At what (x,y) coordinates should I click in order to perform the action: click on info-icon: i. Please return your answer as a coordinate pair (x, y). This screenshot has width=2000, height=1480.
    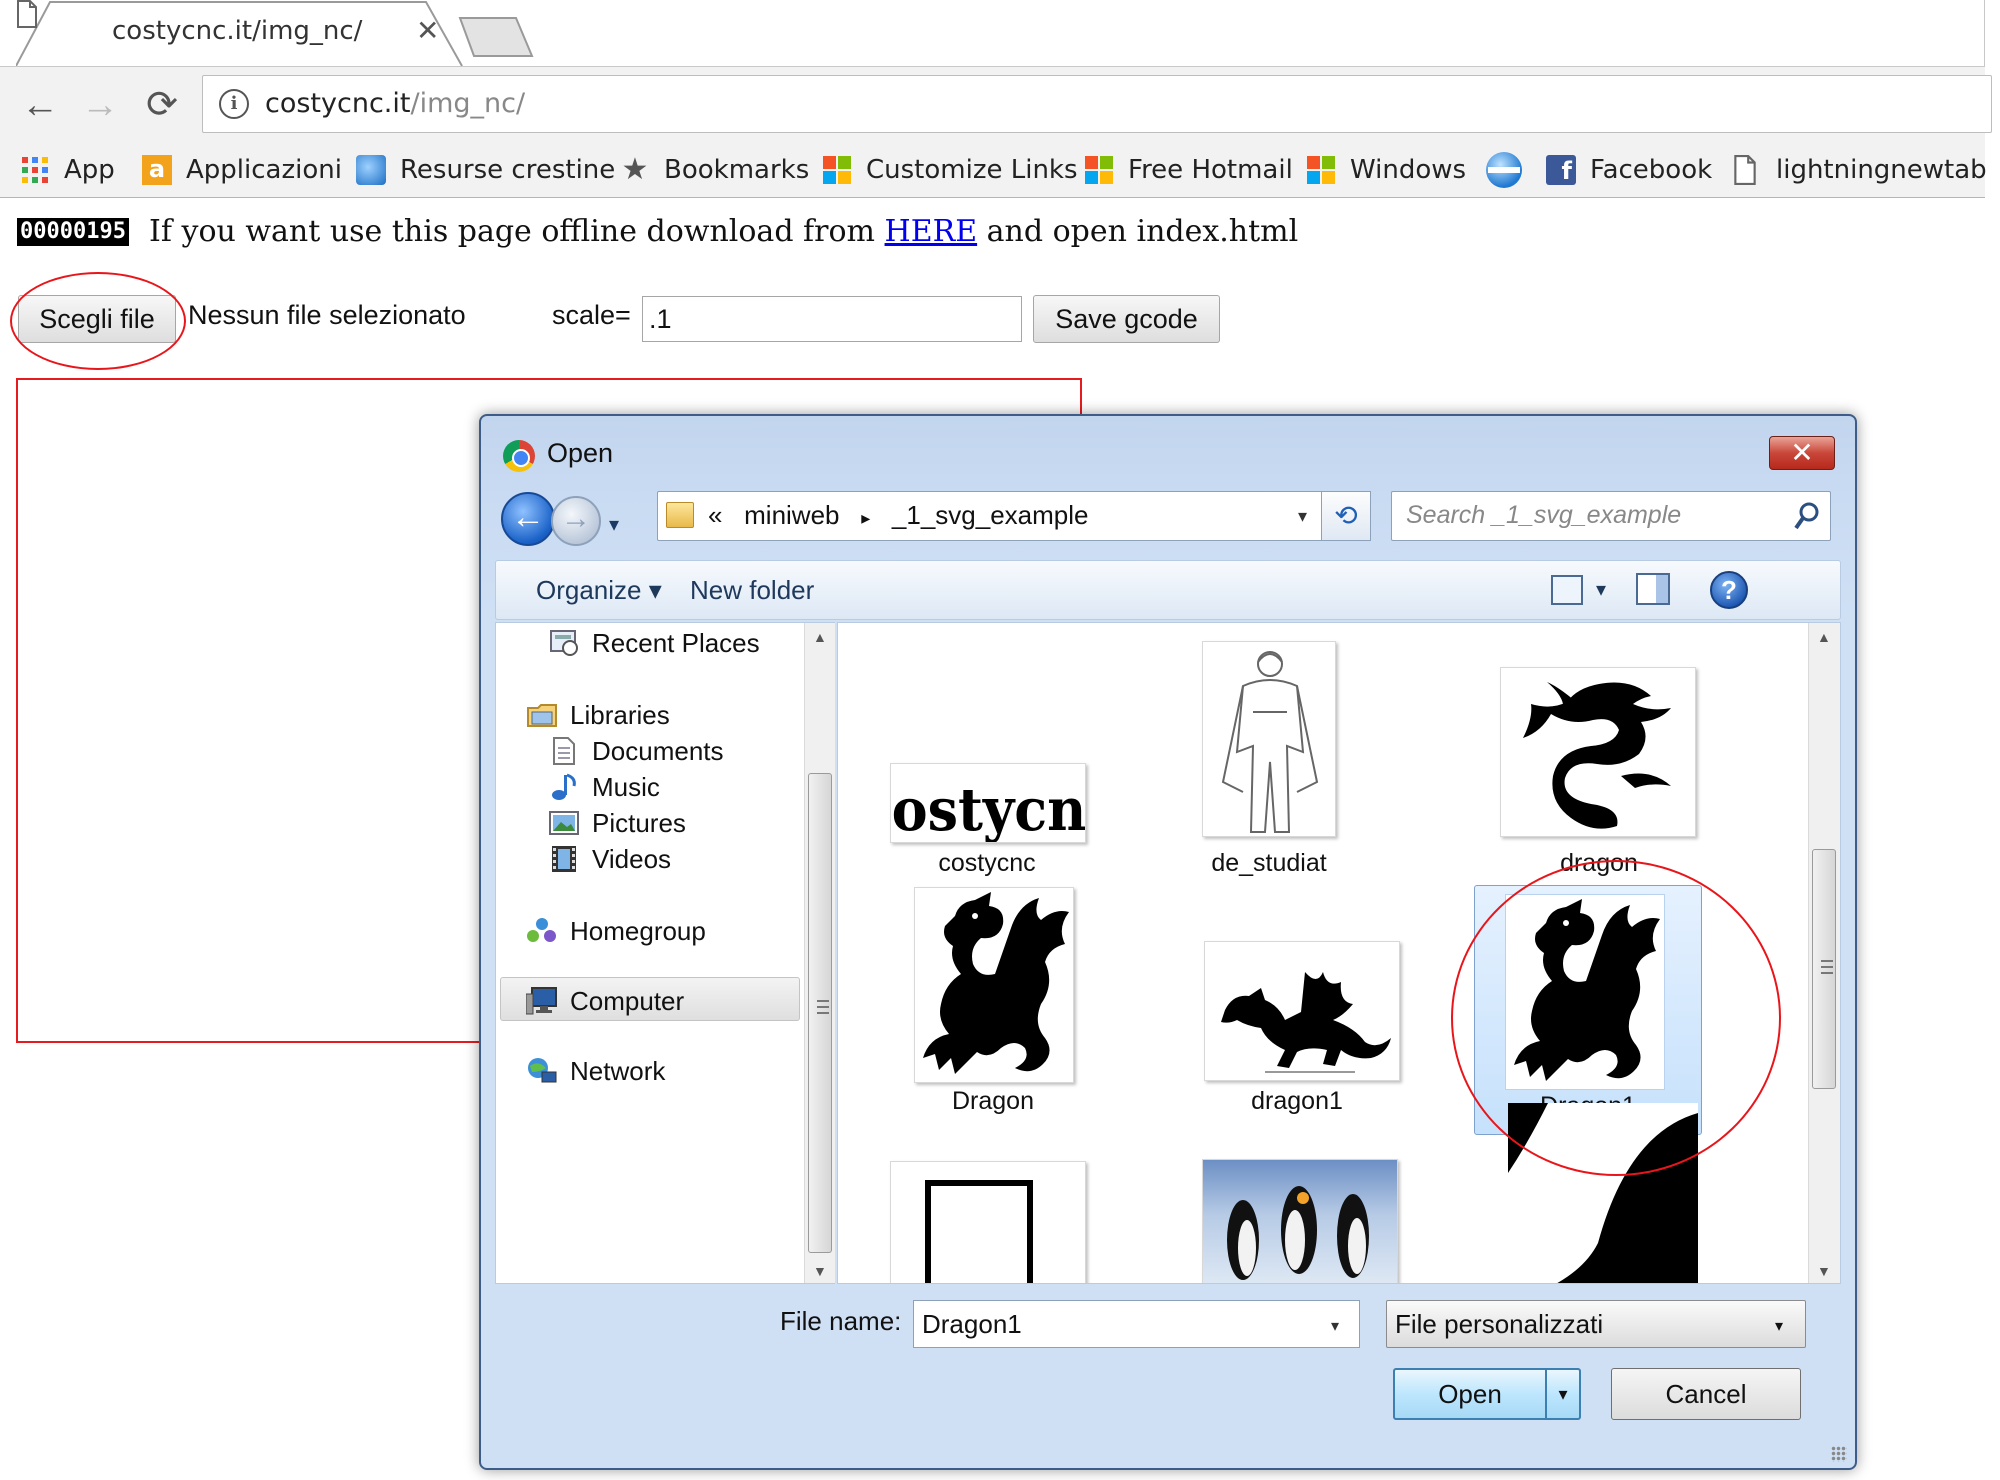
    Looking at the image, I should click on (234, 104).